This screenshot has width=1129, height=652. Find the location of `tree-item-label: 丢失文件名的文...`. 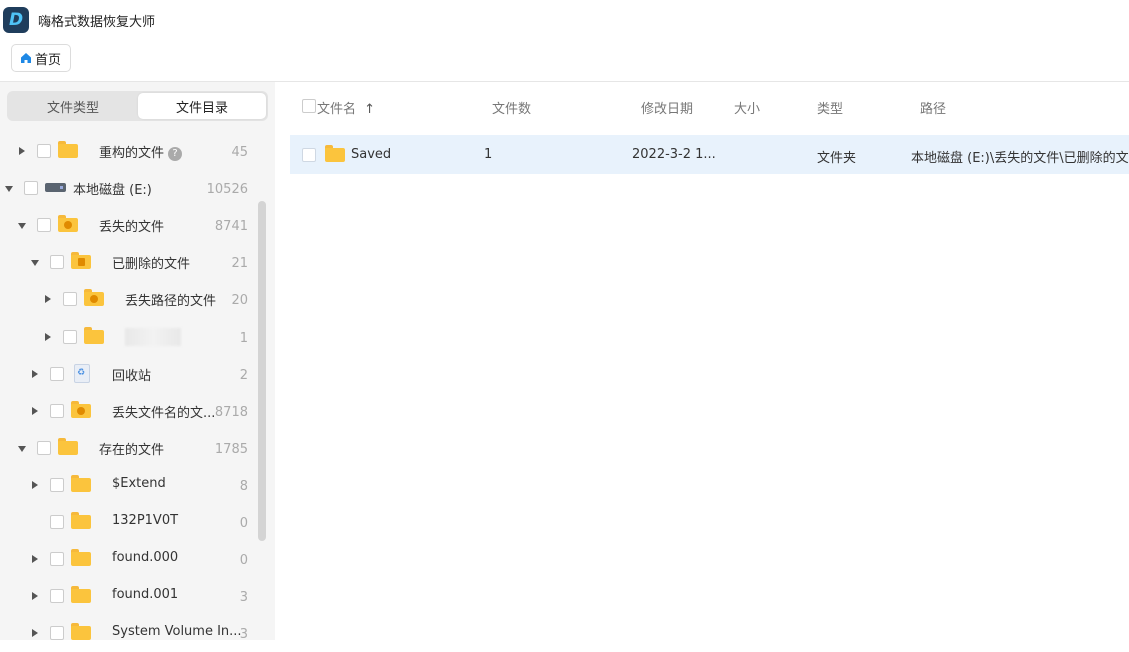

tree-item-label: 丢失文件名的文... is located at coordinates (163, 411).